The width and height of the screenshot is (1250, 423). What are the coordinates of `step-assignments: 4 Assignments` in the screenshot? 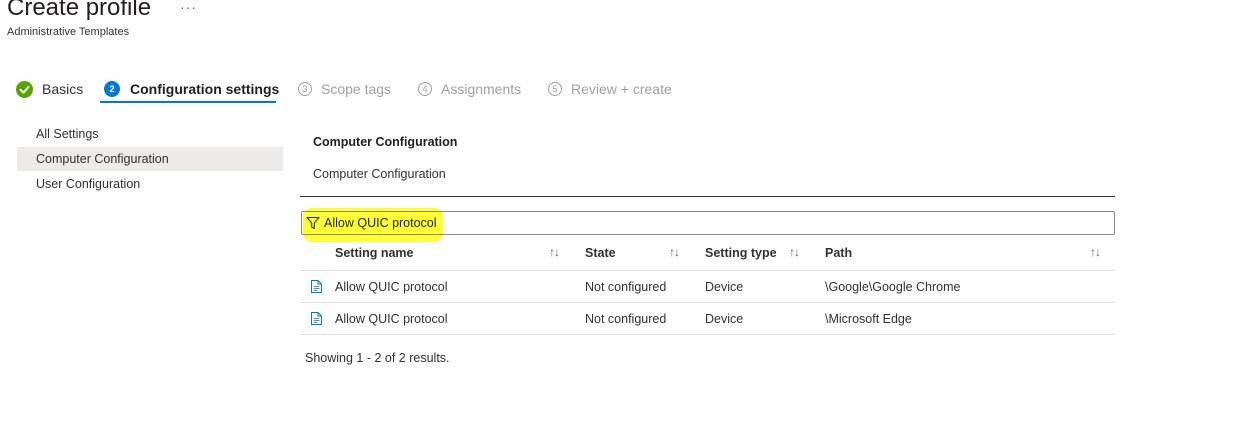 It's located at (469, 89).